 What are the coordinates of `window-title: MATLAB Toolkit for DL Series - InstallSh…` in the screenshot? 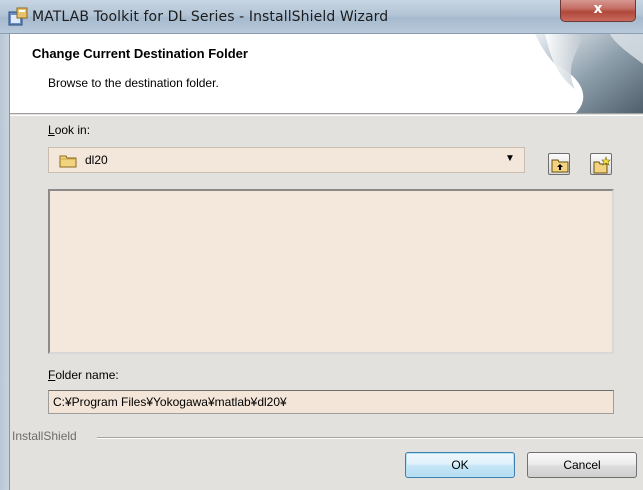 It's located at (210, 17).